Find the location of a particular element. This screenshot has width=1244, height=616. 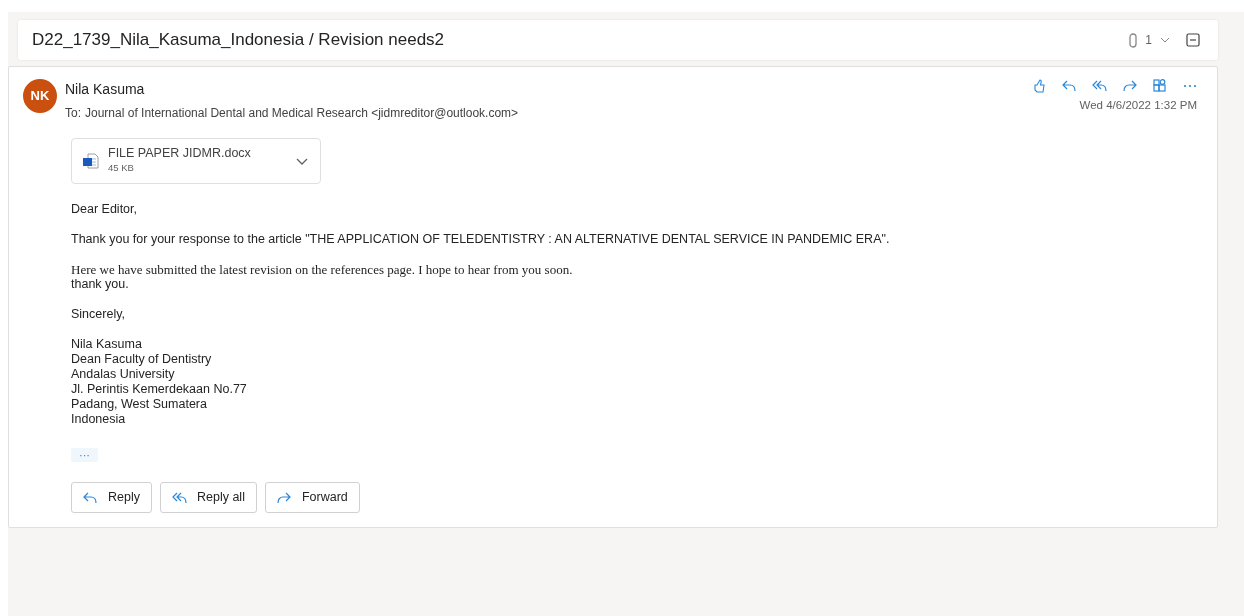

signature-line: Padang, West Sumatera is located at coordinates (139, 404).